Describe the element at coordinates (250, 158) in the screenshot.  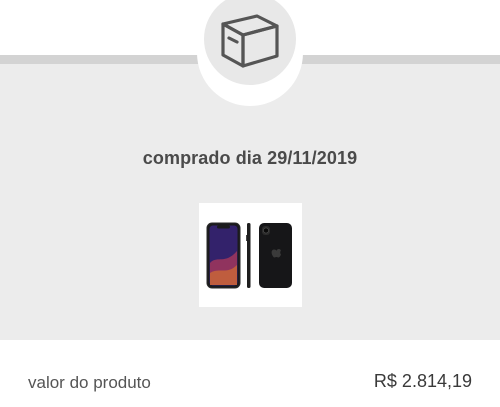
I see `purchase-date: comprado dia 29/11/2019` at that location.